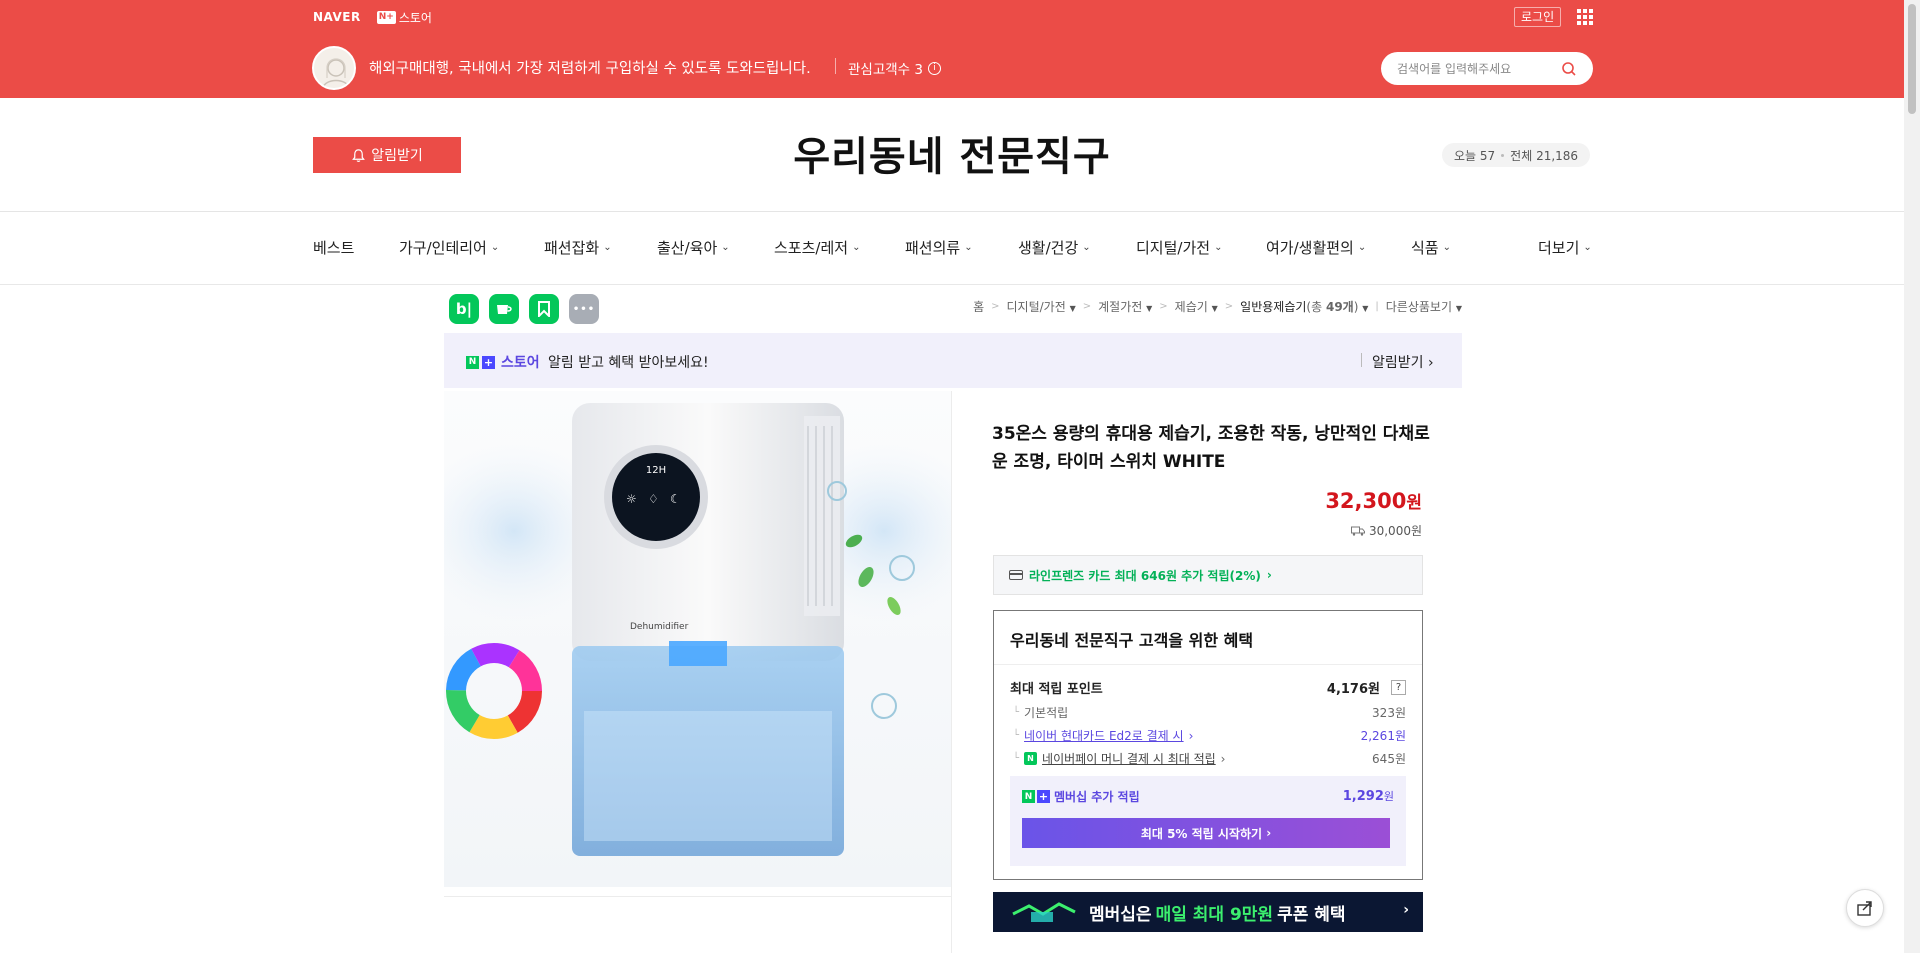  What do you see at coordinates (1403, 362) in the screenshot?
I see `banner-alarm-link: 알림받기 ›` at bounding box center [1403, 362].